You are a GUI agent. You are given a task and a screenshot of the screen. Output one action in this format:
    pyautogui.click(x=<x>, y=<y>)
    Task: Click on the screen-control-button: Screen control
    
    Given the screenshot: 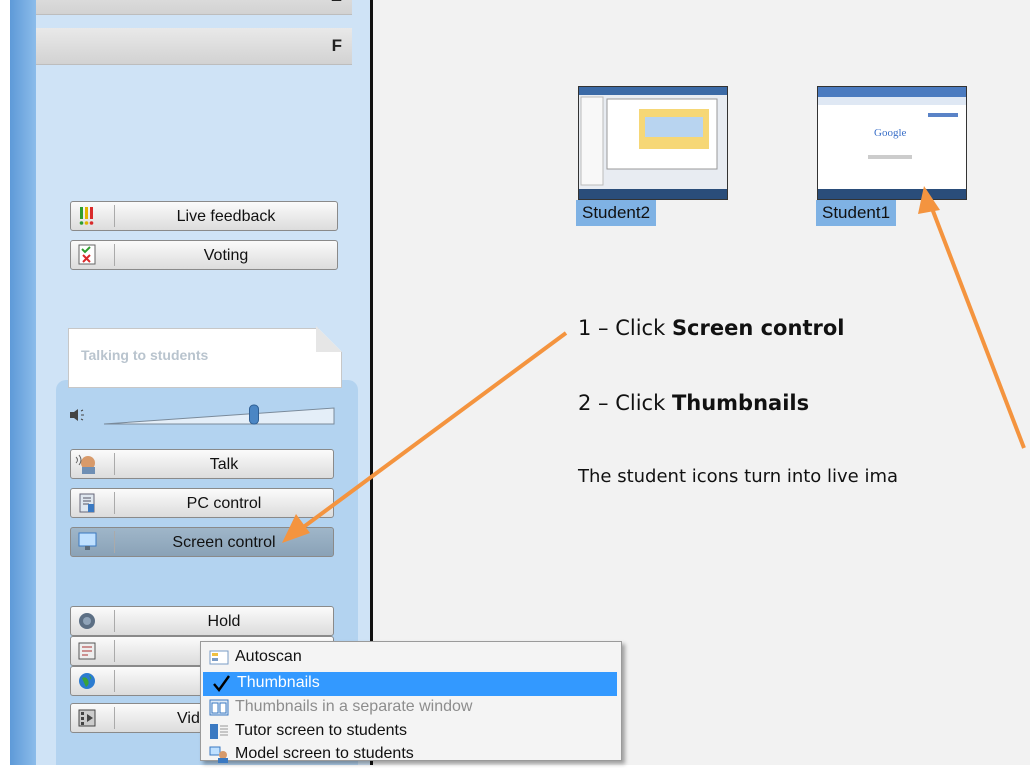 What is the action you would take?
    pyautogui.click(x=202, y=542)
    